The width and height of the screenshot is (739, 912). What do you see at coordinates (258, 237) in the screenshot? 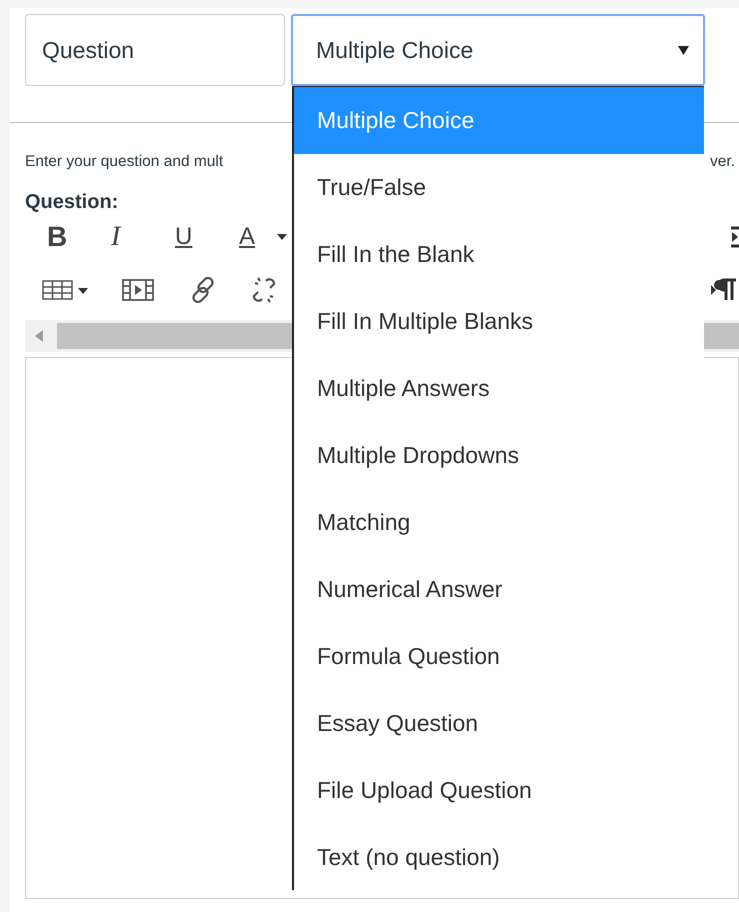
I see `text-color-button: A` at bounding box center [258, 237].